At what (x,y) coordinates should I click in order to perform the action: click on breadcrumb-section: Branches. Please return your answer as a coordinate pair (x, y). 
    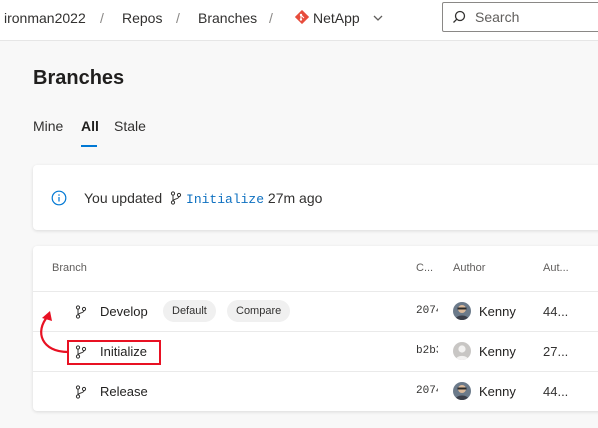
    Looking at the image, I should click on (227, 18).